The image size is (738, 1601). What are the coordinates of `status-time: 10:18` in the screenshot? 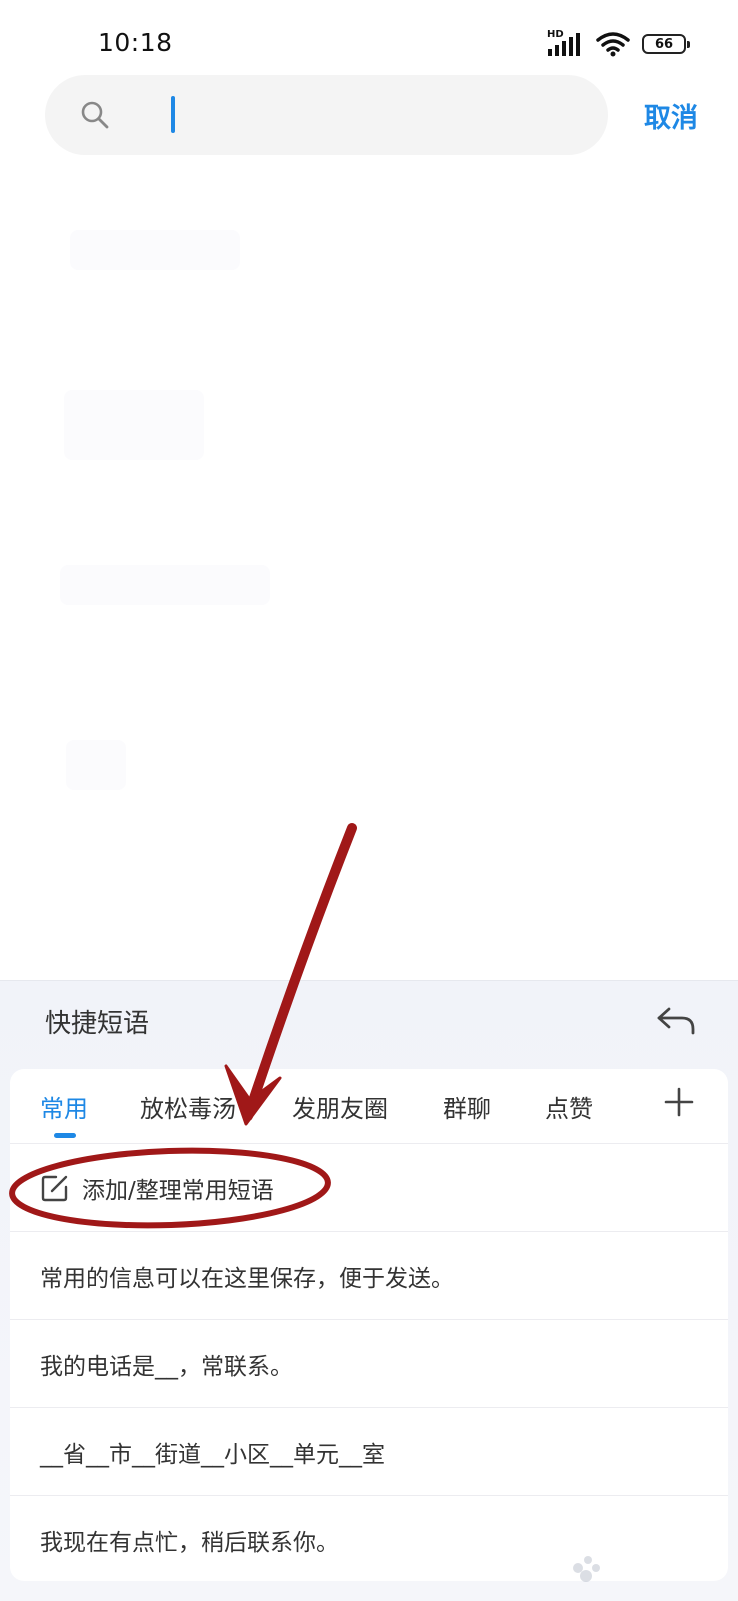 It's located at (135, 42).